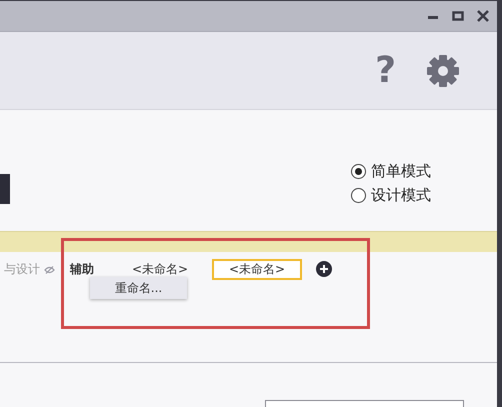 The height and width of the screenshot is (407, 502). Describe the element at coordinates (443, 71) in the screenshot. I see `settings-icon` at that location.